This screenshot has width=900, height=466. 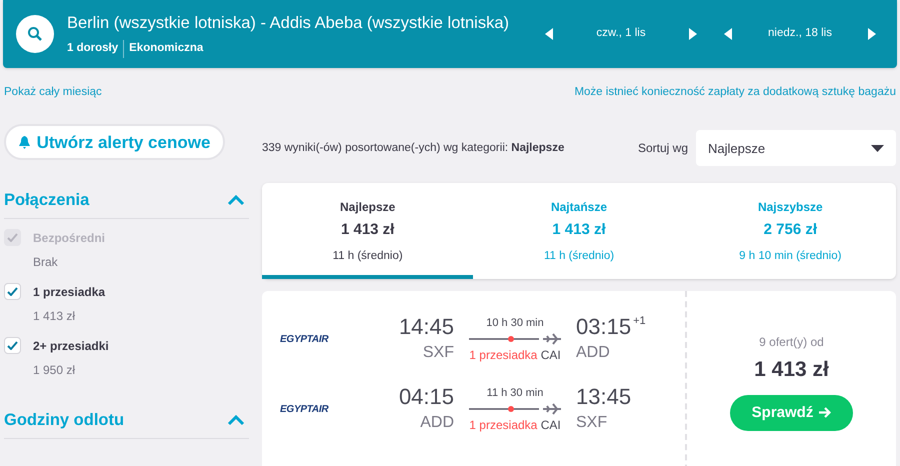 What do you see at coordinates (426, 397) in the screenshot?
I see `departure-time: 04:15` at bounding box center [426, 397].